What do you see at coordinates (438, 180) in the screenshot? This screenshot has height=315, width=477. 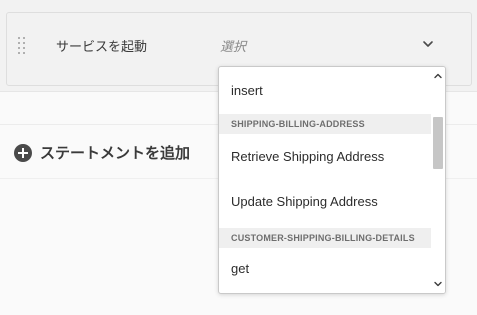 I see `dropdown-scrollbar` at bounding box center [438, 180].